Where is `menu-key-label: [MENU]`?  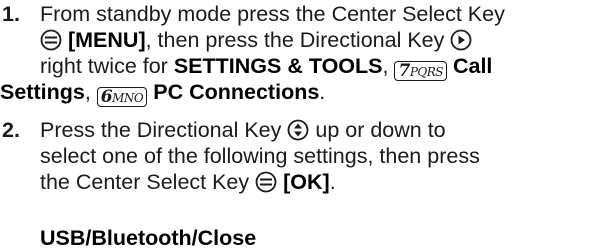
menu-key-label: [MENU] is located at coordinates (106, 40).